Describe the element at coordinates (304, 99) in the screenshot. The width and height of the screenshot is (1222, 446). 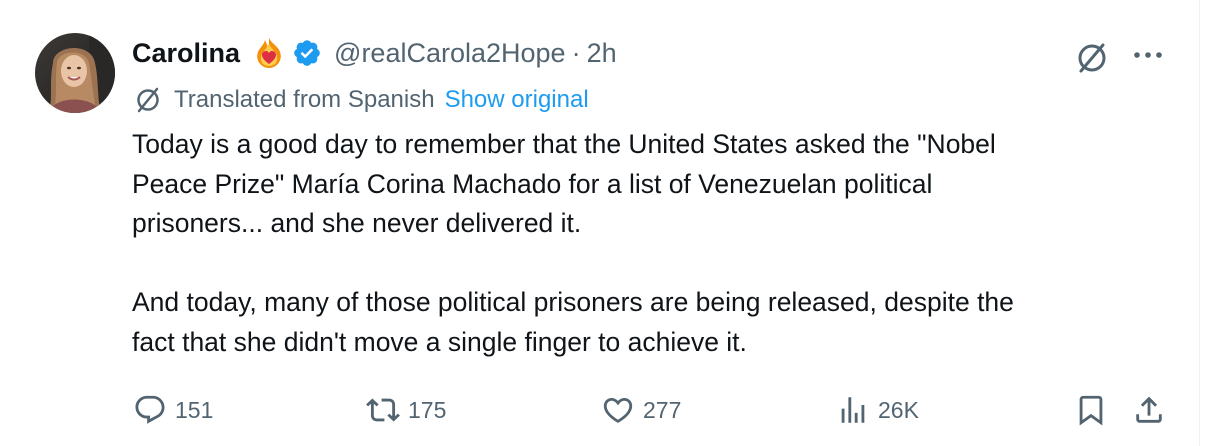
I see `translated-label: Translated from Spanish` at that location.